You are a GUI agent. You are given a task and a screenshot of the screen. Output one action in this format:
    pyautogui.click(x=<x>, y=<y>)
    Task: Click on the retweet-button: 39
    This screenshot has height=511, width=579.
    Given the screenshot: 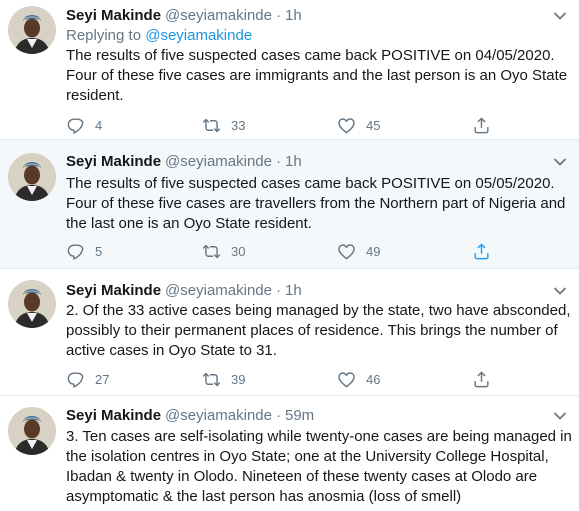 What is the action you would take?
    pyautogui.click(x=223, y=379)
    